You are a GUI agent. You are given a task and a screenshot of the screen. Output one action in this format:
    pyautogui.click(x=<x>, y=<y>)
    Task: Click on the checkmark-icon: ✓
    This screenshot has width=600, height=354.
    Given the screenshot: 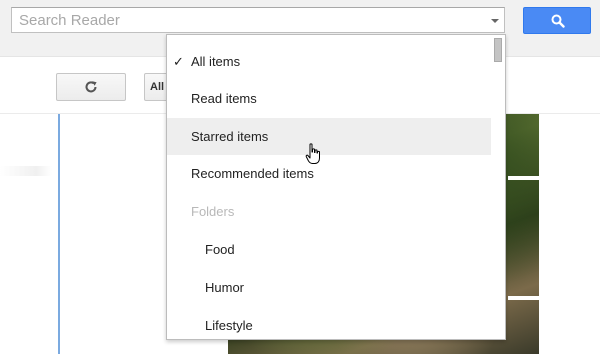 What is the action you would take?
    pyautogui.click(x=178, y=61)
    